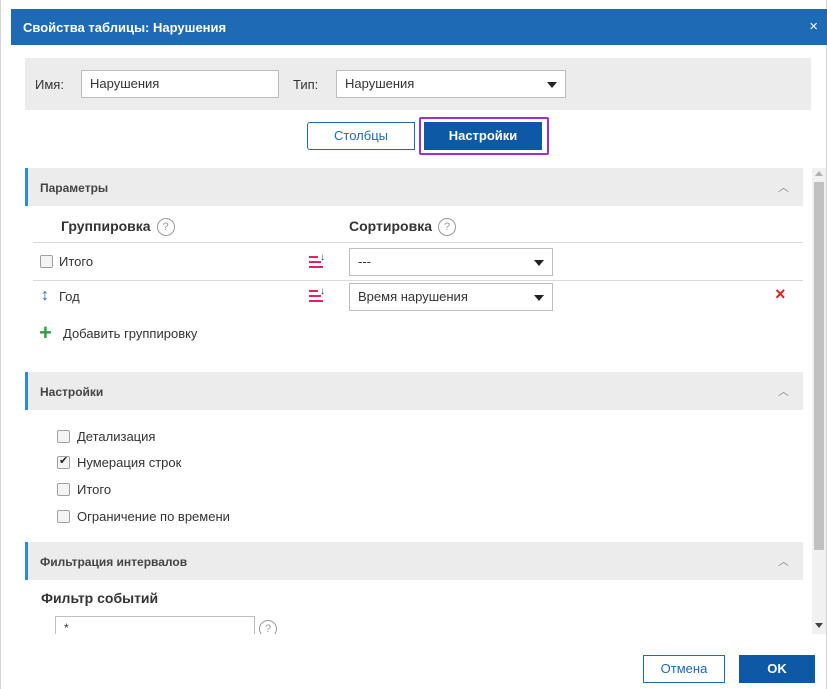 The image size is (827, 689). What do you see at coordinates (180, 84) in the screenshot?
I see `name-input: Нарушения` at bounding box center [180, 84].